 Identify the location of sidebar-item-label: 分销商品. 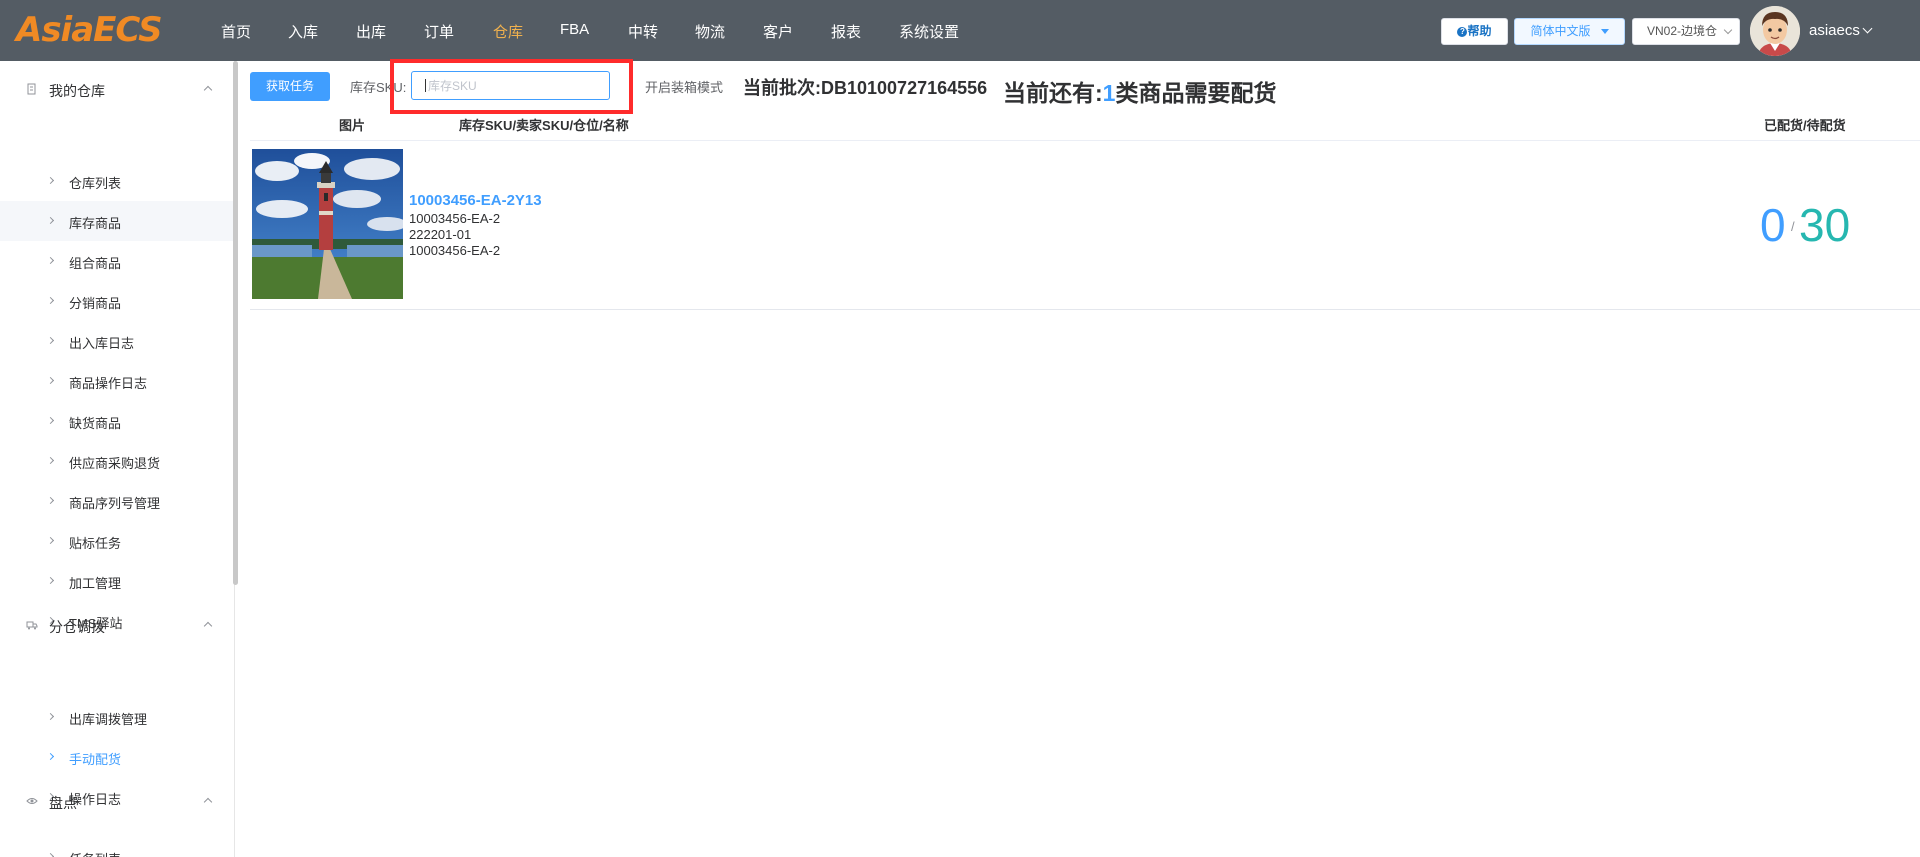
(95, 303).